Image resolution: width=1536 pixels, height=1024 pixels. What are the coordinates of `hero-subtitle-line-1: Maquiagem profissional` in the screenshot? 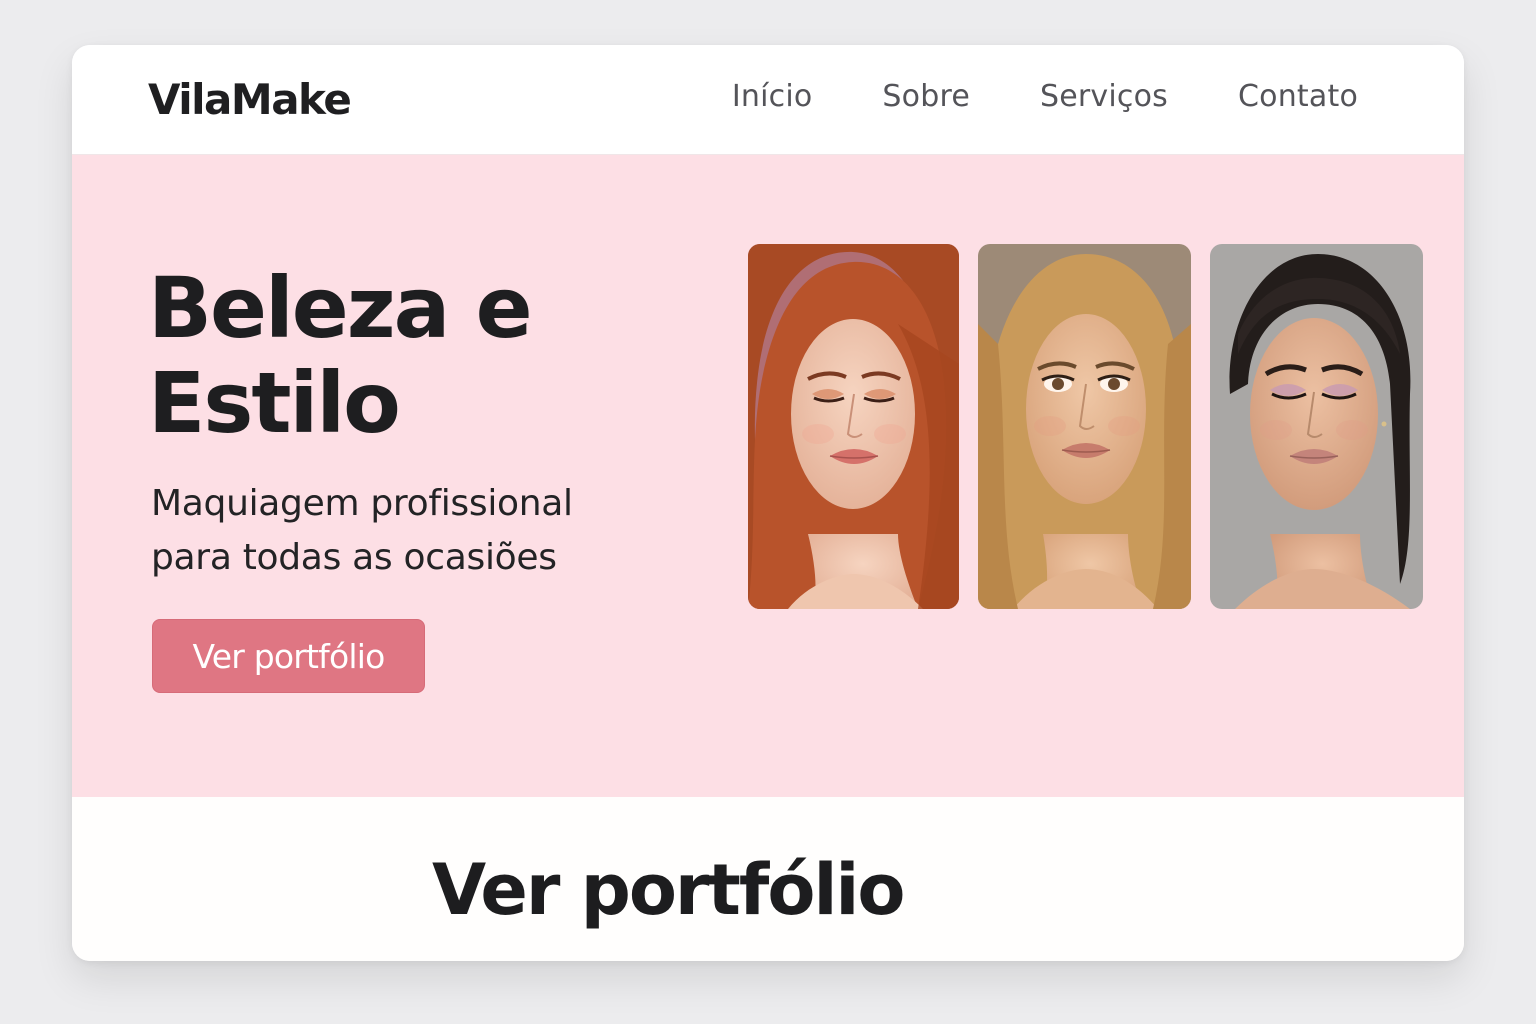 It's located at (362, 503).